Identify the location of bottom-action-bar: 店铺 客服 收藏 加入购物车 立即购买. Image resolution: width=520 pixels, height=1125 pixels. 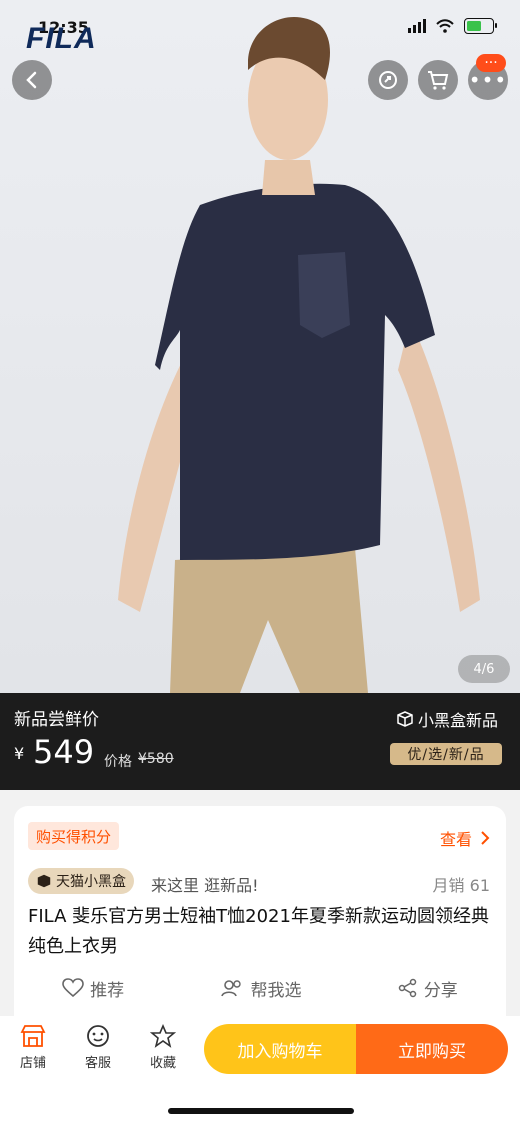
(260, 1070).